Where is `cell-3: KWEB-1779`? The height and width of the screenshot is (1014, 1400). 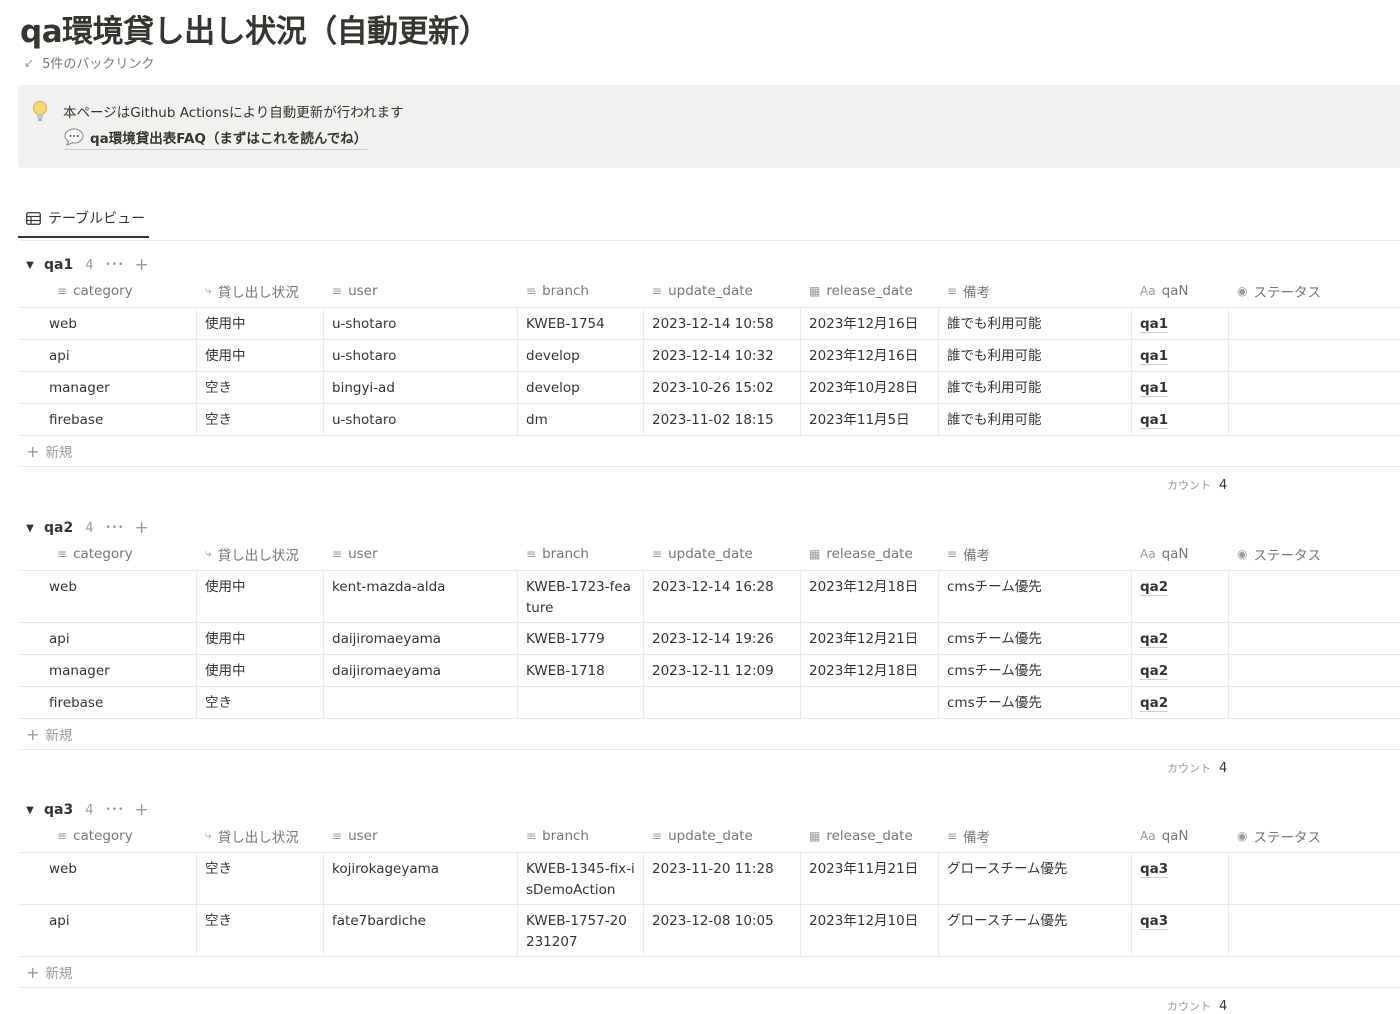
cell-3: KWEB-1779 is located at coordinates (581, 638).